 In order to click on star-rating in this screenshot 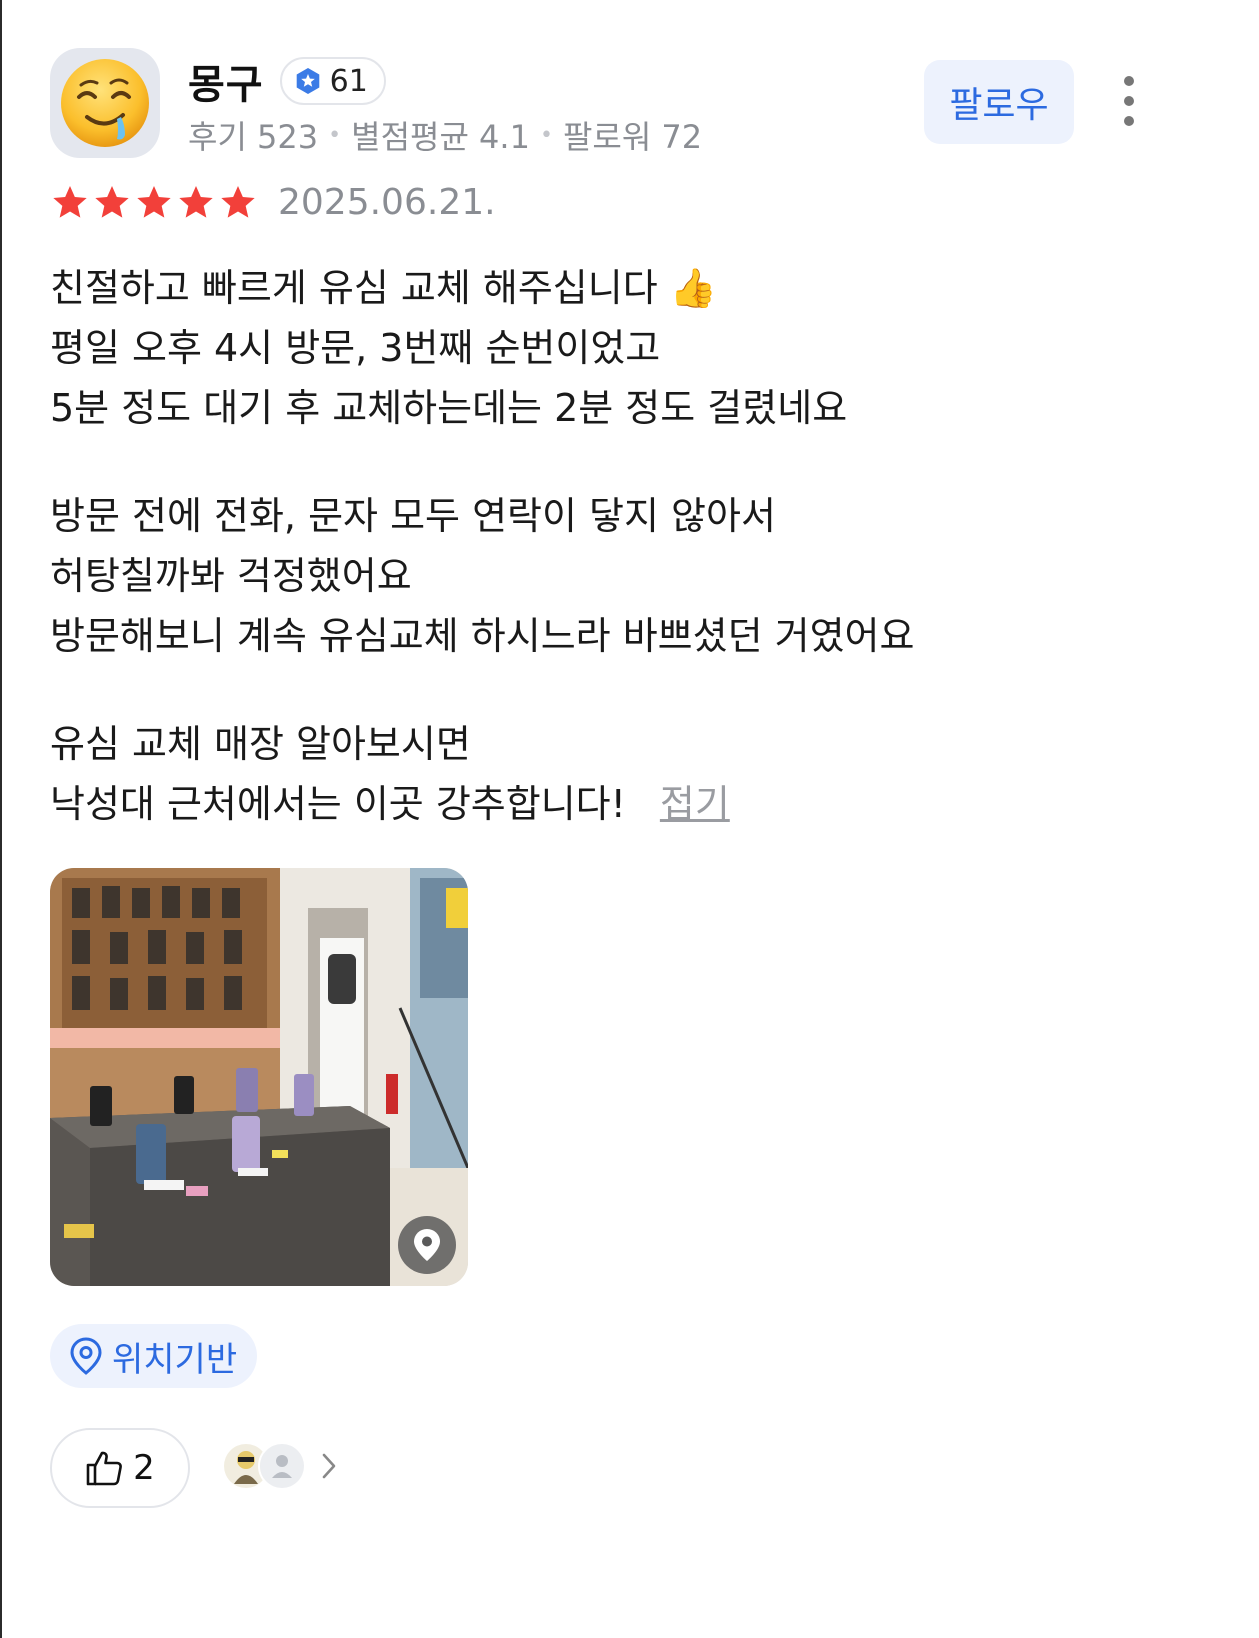, I will do `click(155, 203)`.